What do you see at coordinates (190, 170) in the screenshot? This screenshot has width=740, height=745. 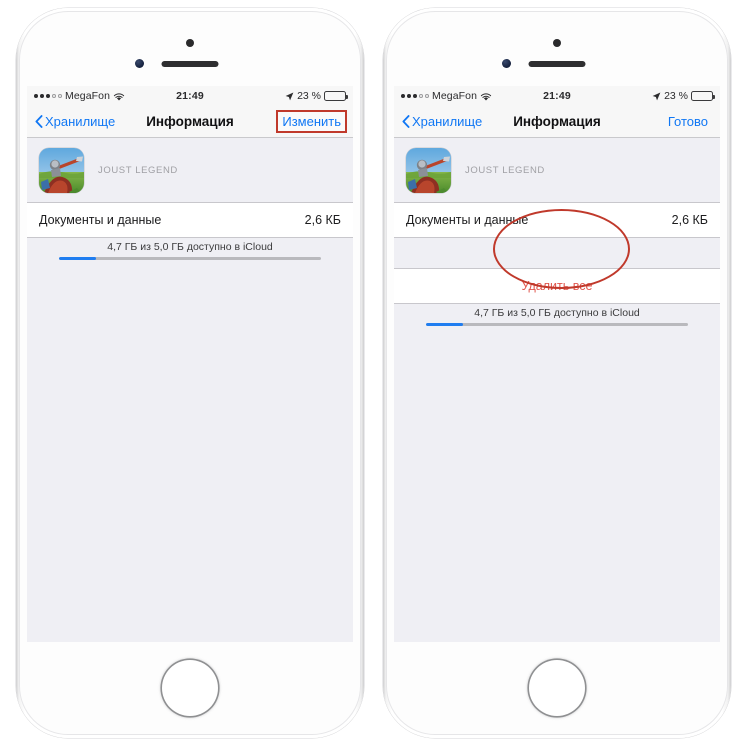 I see `app-header-left: JOUST LEGEND` at bounding box center [190, 170].